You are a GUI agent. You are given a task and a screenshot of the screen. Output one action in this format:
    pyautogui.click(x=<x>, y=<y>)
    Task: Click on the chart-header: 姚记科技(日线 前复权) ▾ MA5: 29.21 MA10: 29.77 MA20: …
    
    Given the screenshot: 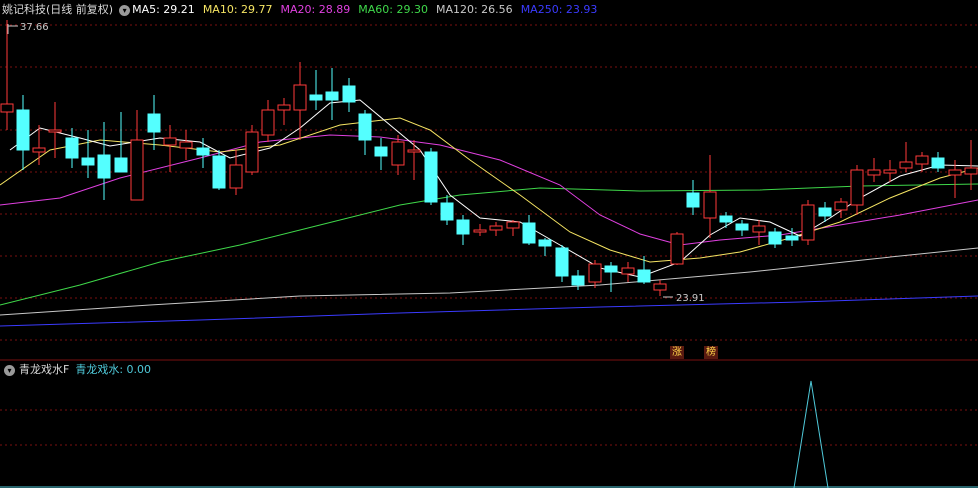 What is the action you would take?
    pyautogui.click(x=489, y=10)
    